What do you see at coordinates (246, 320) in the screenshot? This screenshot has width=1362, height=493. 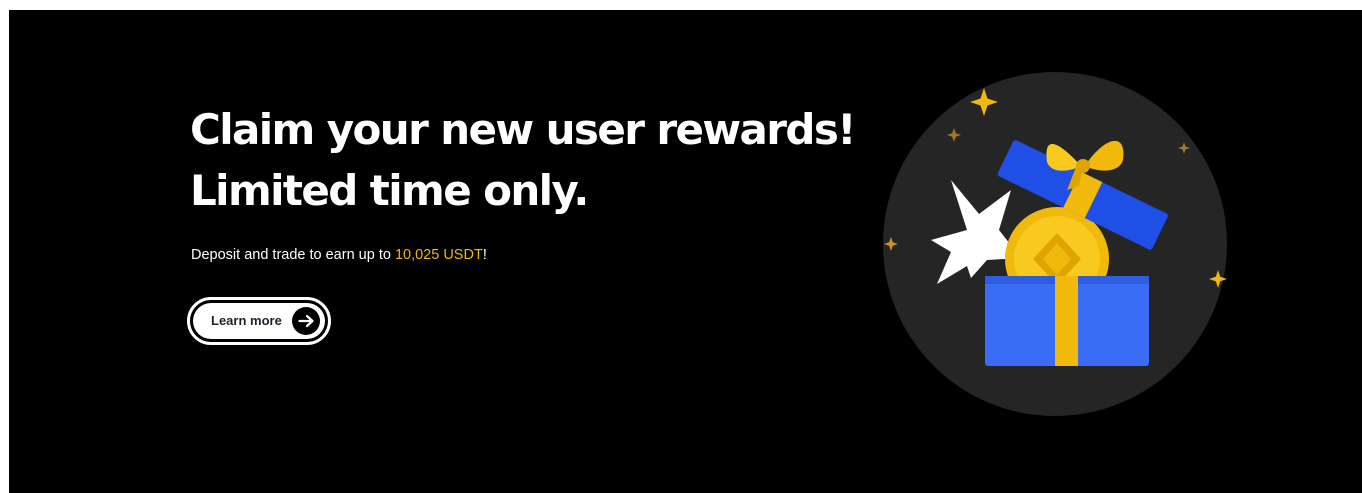 I see `learn-more-label: Learn more` at bounding box center [246, 320].